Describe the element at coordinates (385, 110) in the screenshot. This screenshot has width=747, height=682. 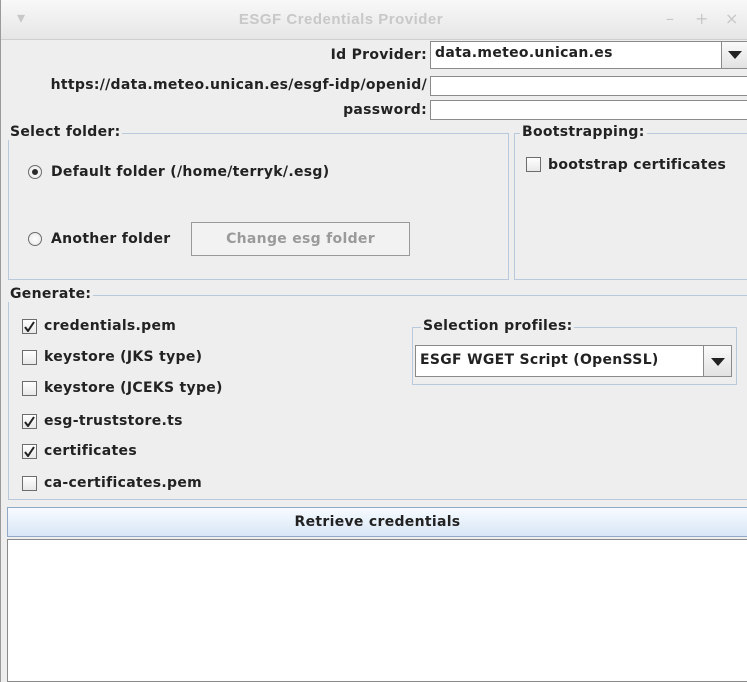
I see `password-label: password:` at that location.